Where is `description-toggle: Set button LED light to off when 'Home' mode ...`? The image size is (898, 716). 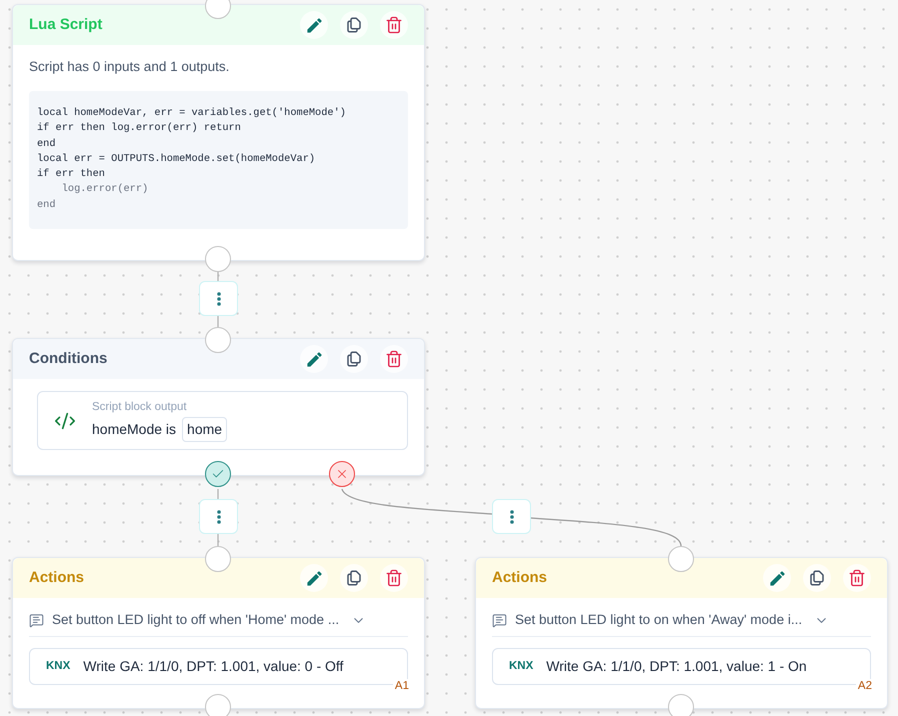
description-toggle: Set button LED light to off when 'Home' mode ... is located at coordinates (197, 620).